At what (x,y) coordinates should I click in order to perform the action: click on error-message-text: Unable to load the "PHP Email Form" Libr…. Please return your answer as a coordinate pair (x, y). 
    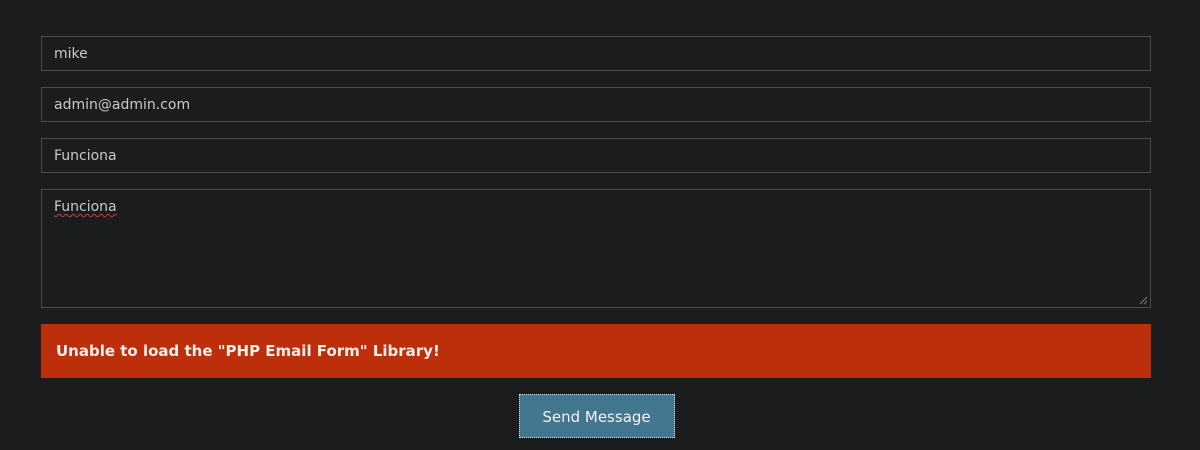
    Looking at the image, I should click on (248, 351).